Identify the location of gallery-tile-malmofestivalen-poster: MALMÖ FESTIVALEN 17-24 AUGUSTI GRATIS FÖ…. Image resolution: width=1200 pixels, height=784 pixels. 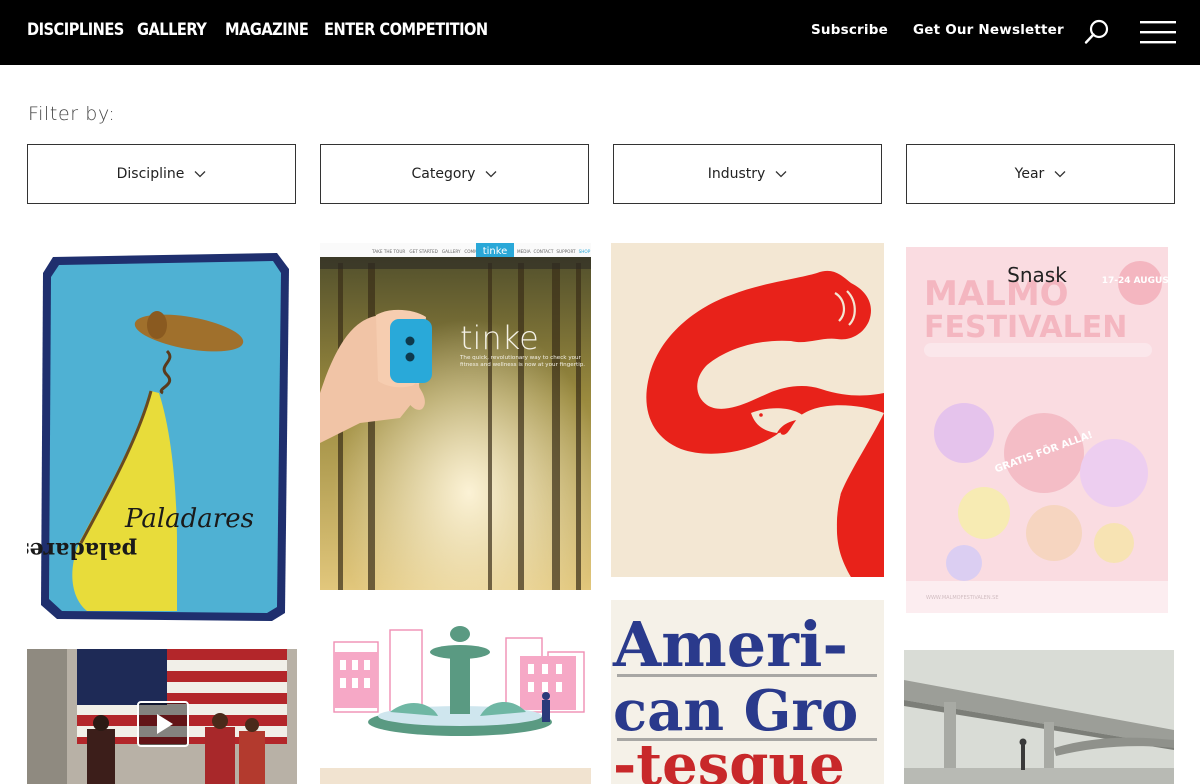
(1037, 430).